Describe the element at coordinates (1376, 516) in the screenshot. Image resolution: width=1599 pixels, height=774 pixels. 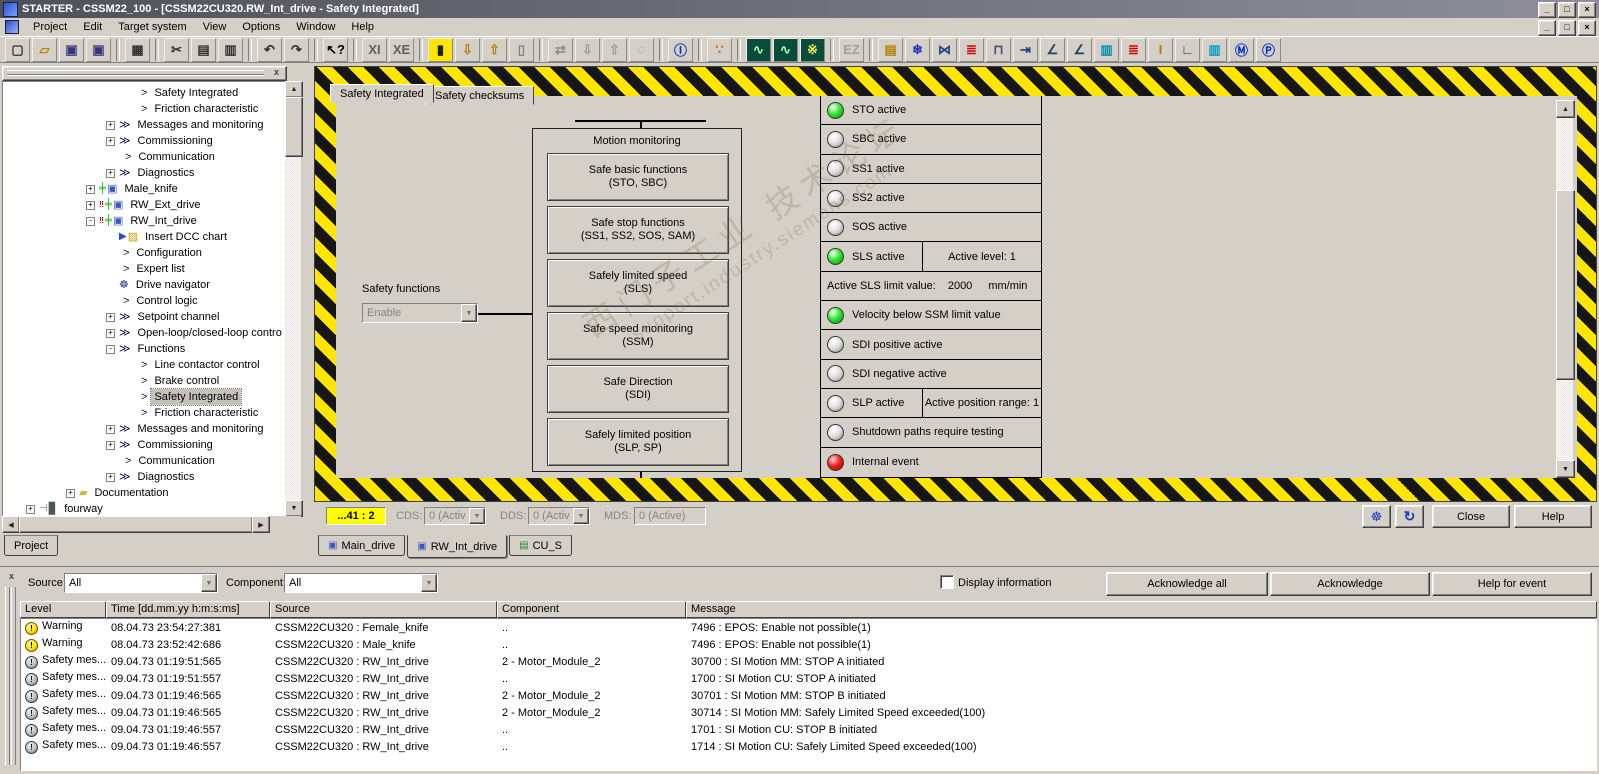
I see `settings-gear-button: ☸` at that location.